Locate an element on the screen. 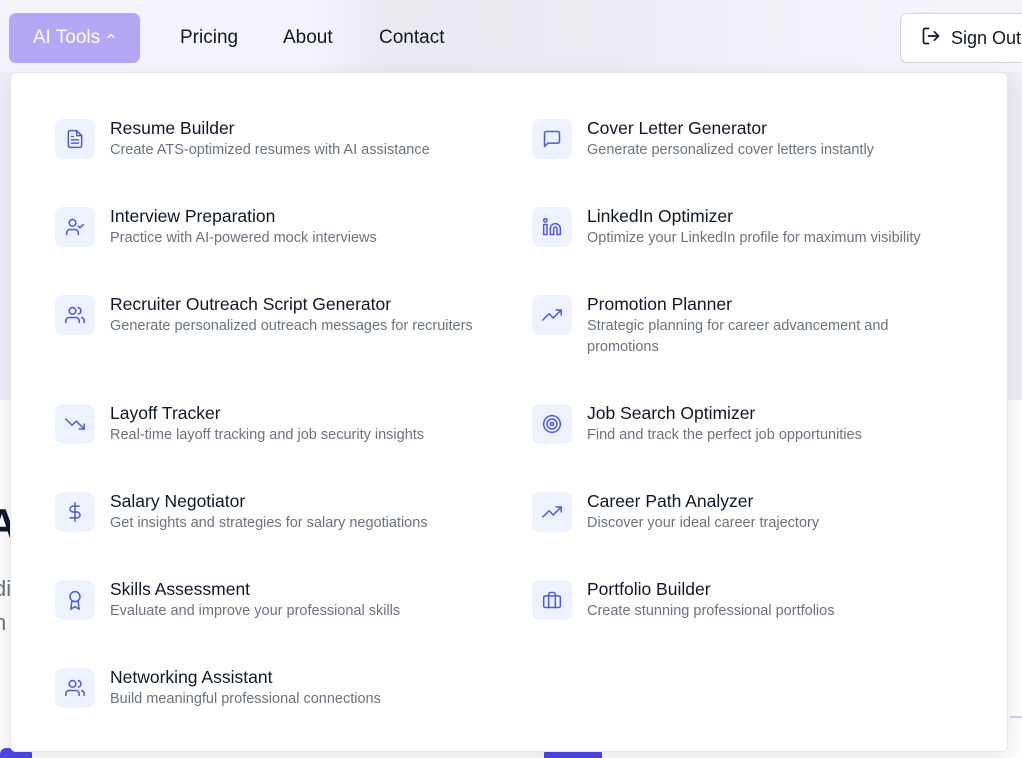  menu-item-title: LinkedIn Optimizer is located at coordinates (660, 216).